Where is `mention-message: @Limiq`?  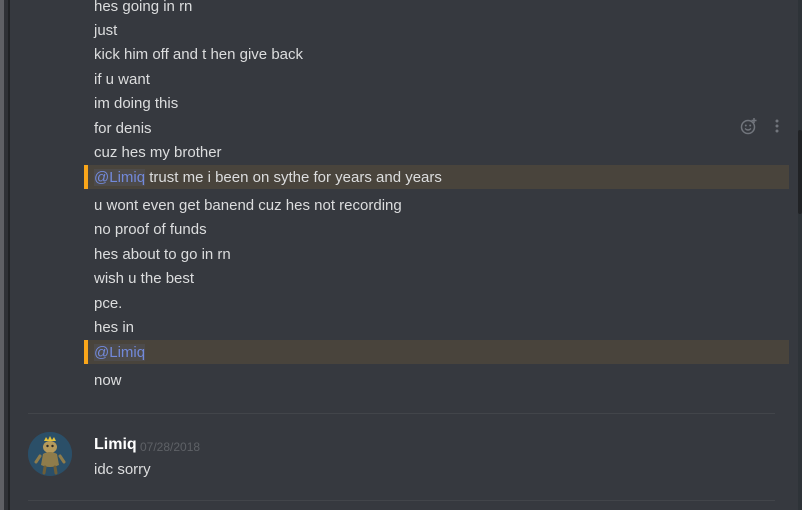 mention-message: @Limiq is located at coordinates (120, 353).